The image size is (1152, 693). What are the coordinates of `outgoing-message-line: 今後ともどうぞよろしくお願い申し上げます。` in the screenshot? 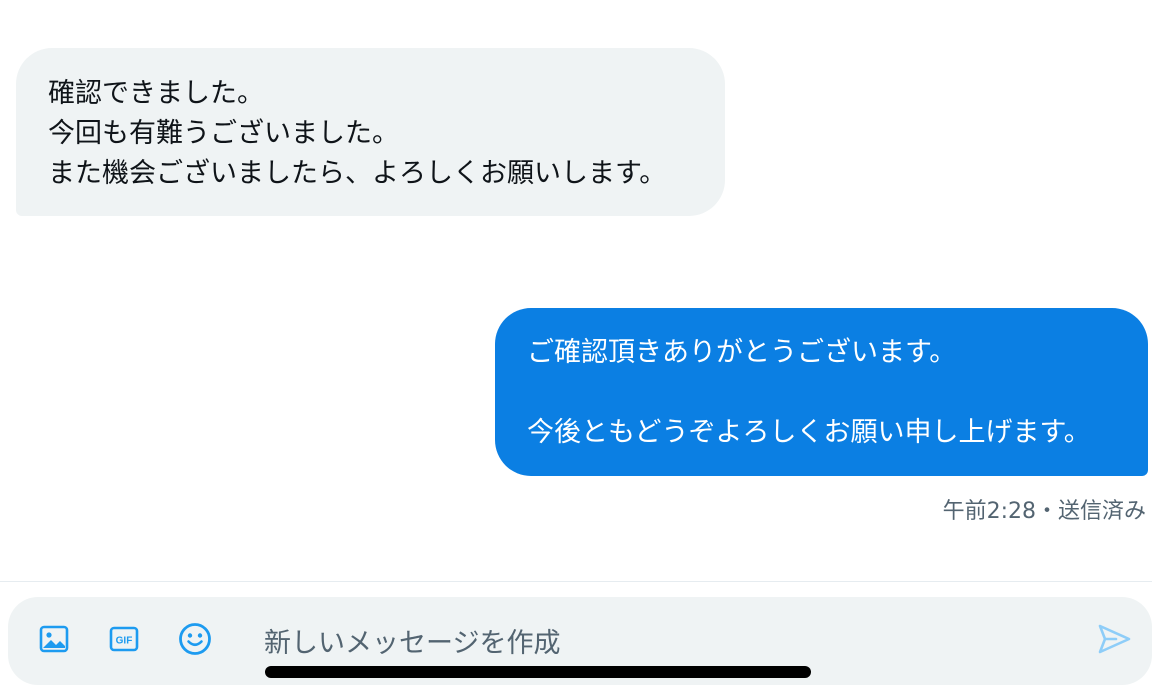 It's located at (809, 432).